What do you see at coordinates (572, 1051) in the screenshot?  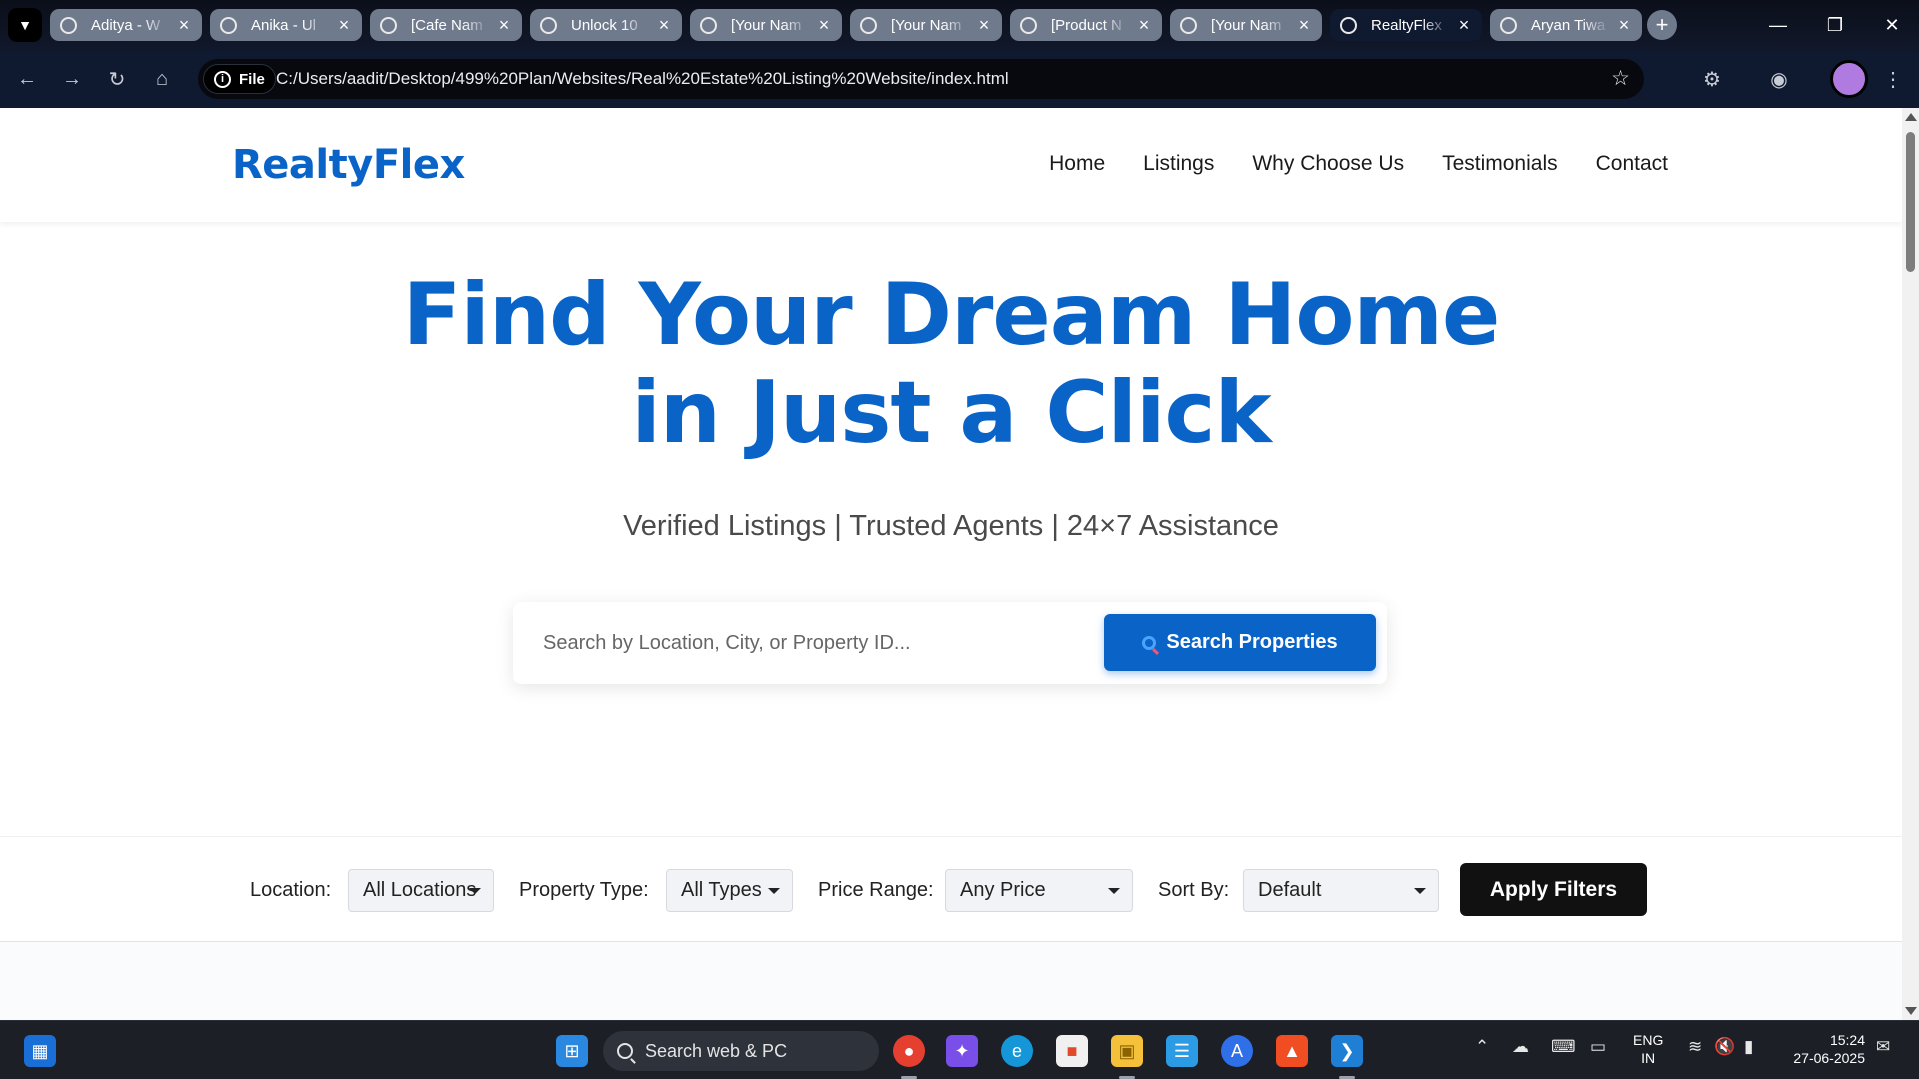 I see `start-windows-icon: ⊞` at bounding box center [572, 1051].